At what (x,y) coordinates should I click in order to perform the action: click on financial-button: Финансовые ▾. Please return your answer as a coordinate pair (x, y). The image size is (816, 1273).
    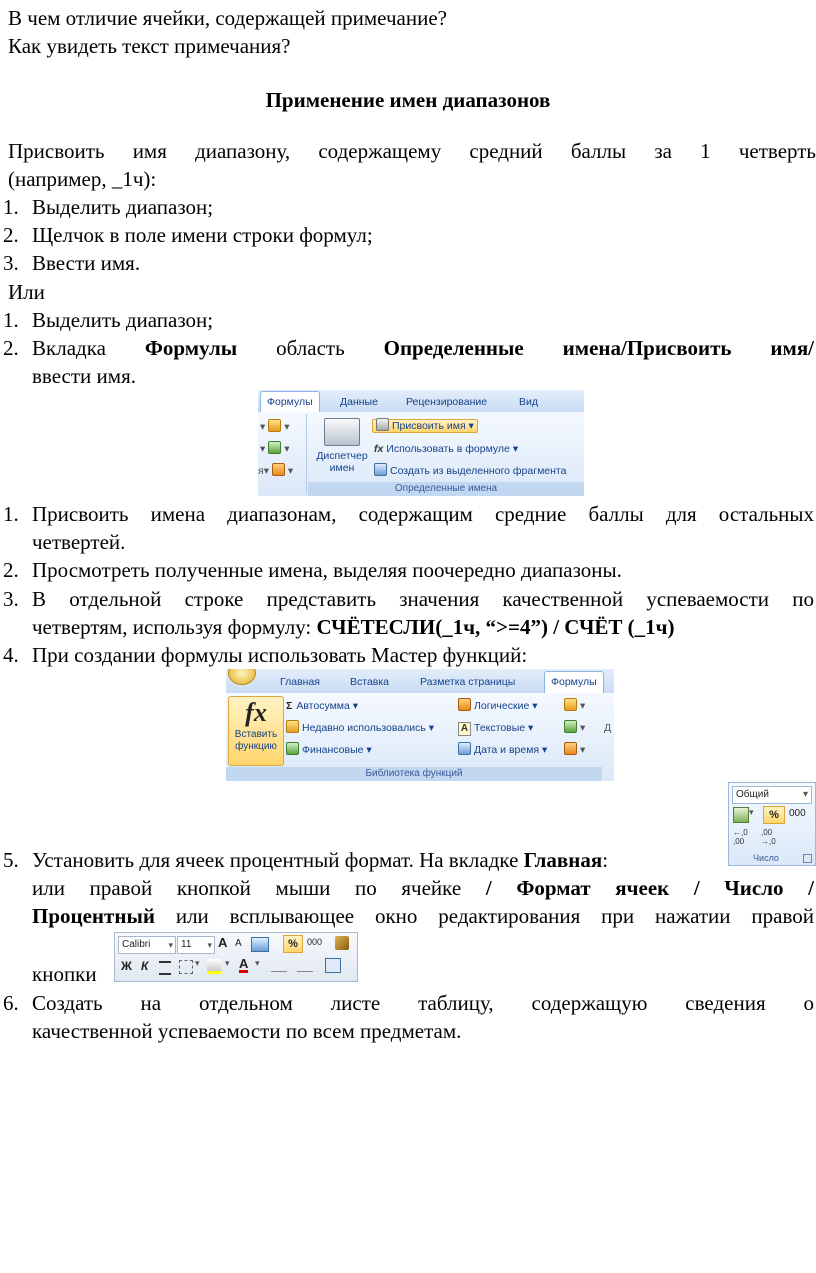
    Looking at the image, I should click on (329, 750).